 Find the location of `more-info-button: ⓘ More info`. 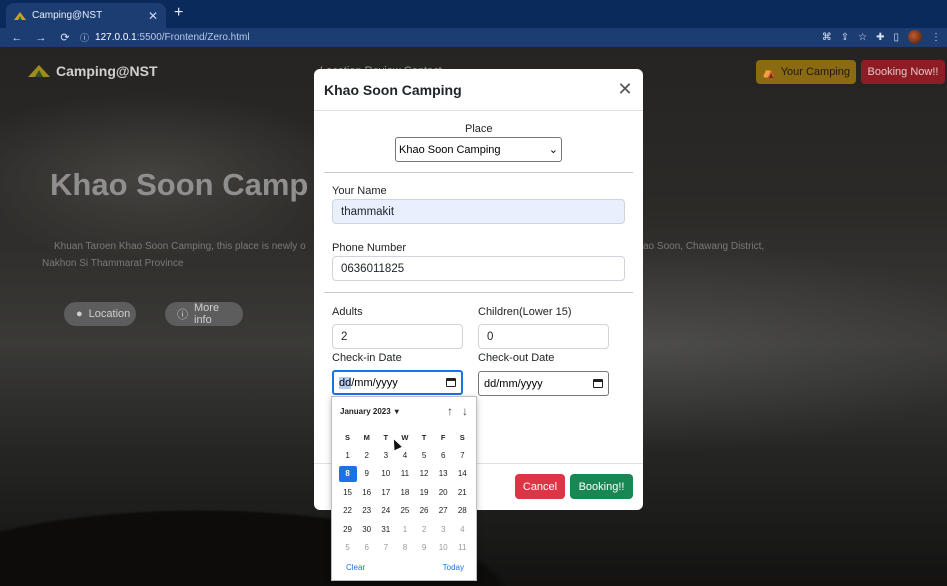

more-info-button: ⓘ More info is located at coordinates (204, 314).